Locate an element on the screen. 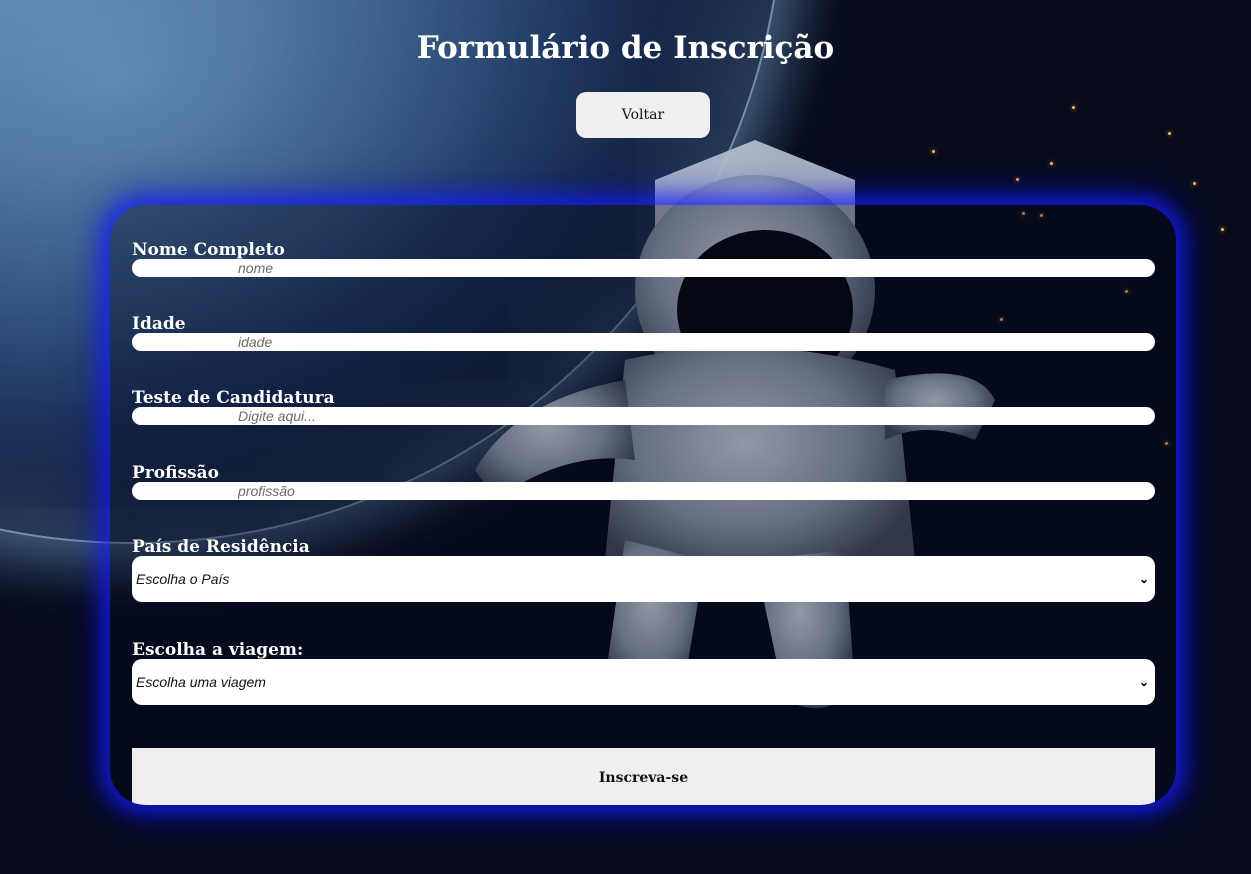 The image size is (1251, 874). trip-label: Escolha a viagem: is located at coordinates (218, 650).